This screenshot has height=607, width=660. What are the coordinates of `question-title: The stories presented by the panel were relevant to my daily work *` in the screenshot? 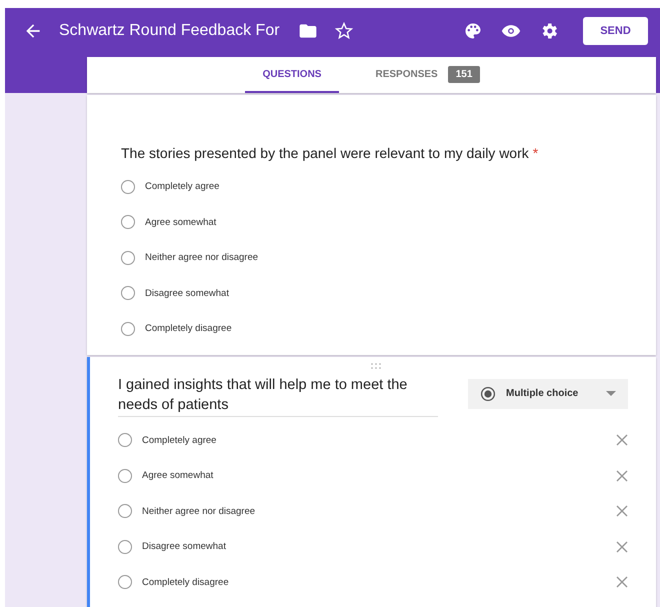 It's located at (329, 153).